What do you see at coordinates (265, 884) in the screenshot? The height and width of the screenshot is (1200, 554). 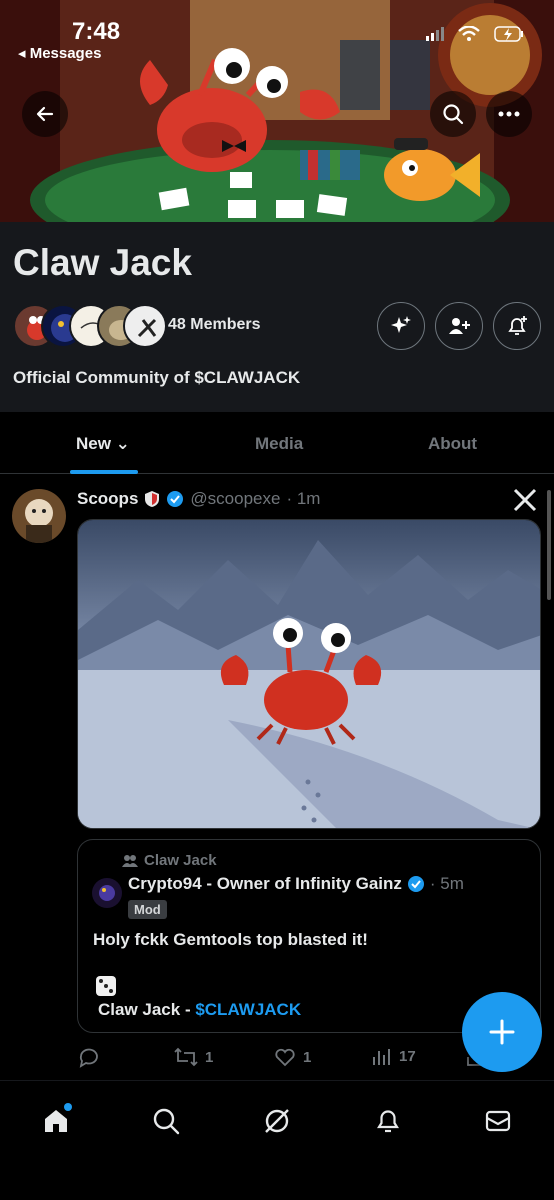 I see `quoted-author-name: Crypto94 - Owner of Infinity Gainz` at bounding box center [265, 884].